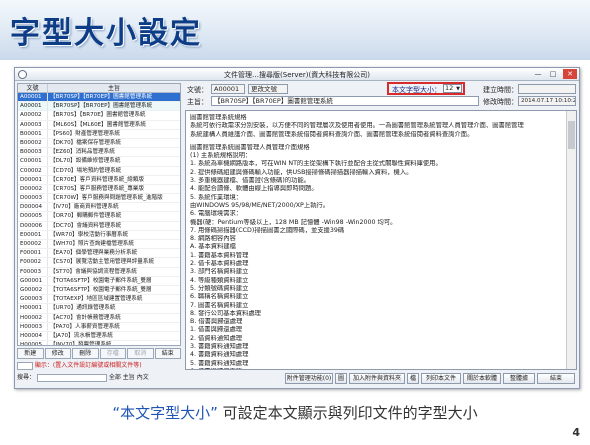 The image size is (590, 445). I want to click on list-item: D00002 【CR70S】客戶服務管理系統_專業版, so click(99, 189).